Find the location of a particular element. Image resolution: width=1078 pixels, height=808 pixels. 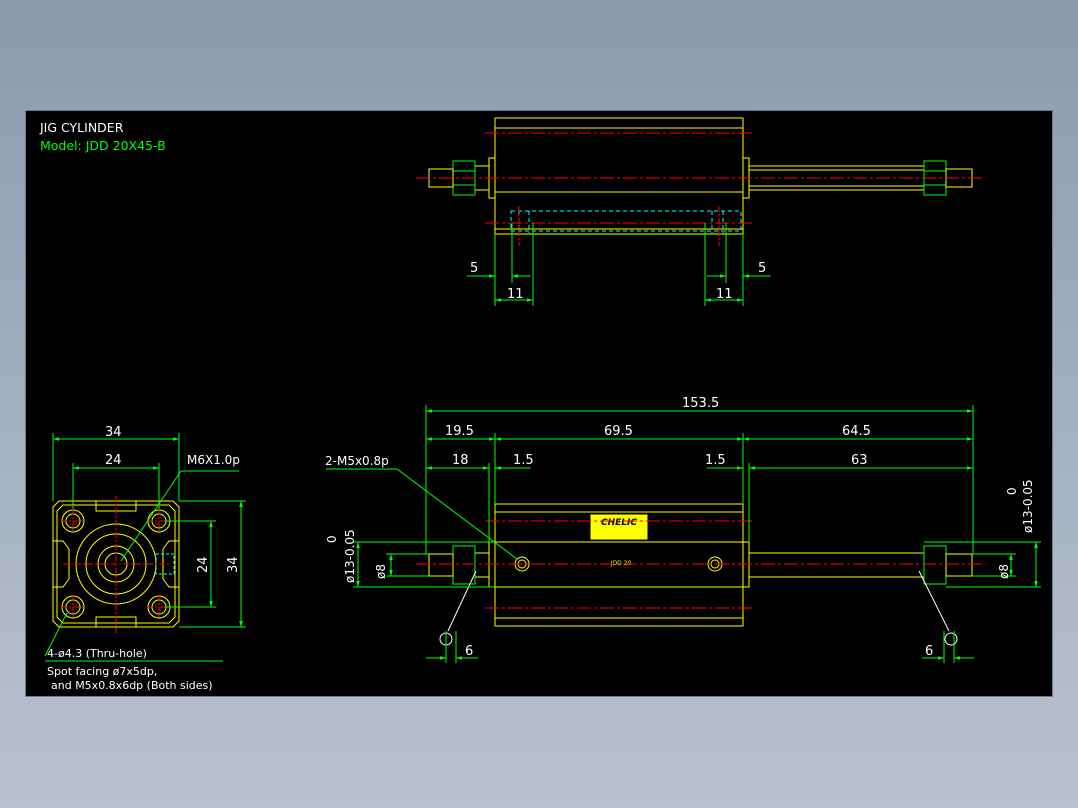

tol-left-upper: 0 is located at coordinates (332, 539).